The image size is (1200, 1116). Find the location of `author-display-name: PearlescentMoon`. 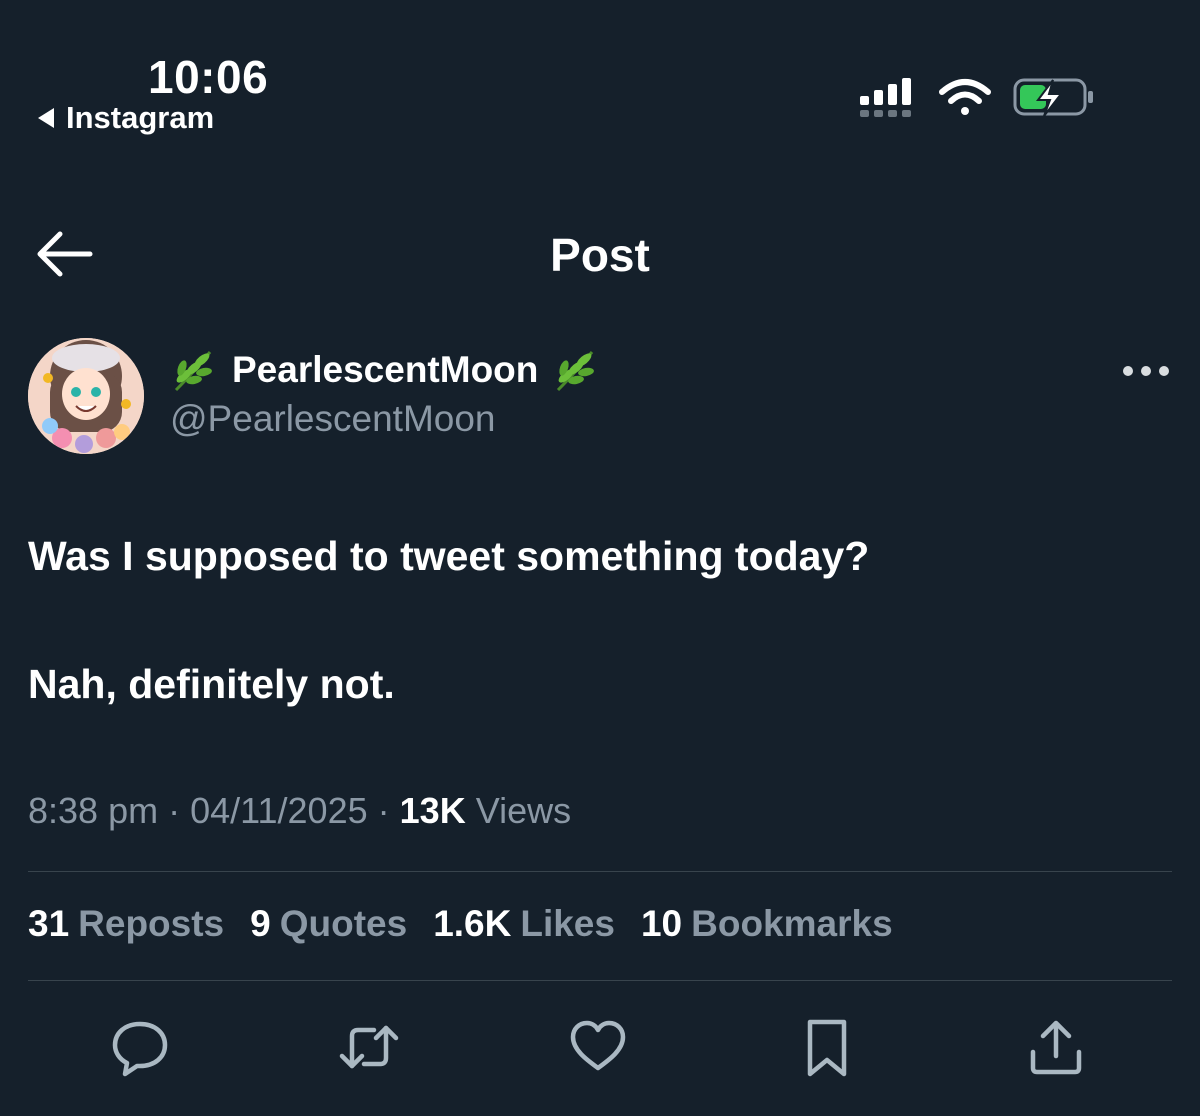

author-display-name: PearlescentMoon is located at coordinates (385, 369).